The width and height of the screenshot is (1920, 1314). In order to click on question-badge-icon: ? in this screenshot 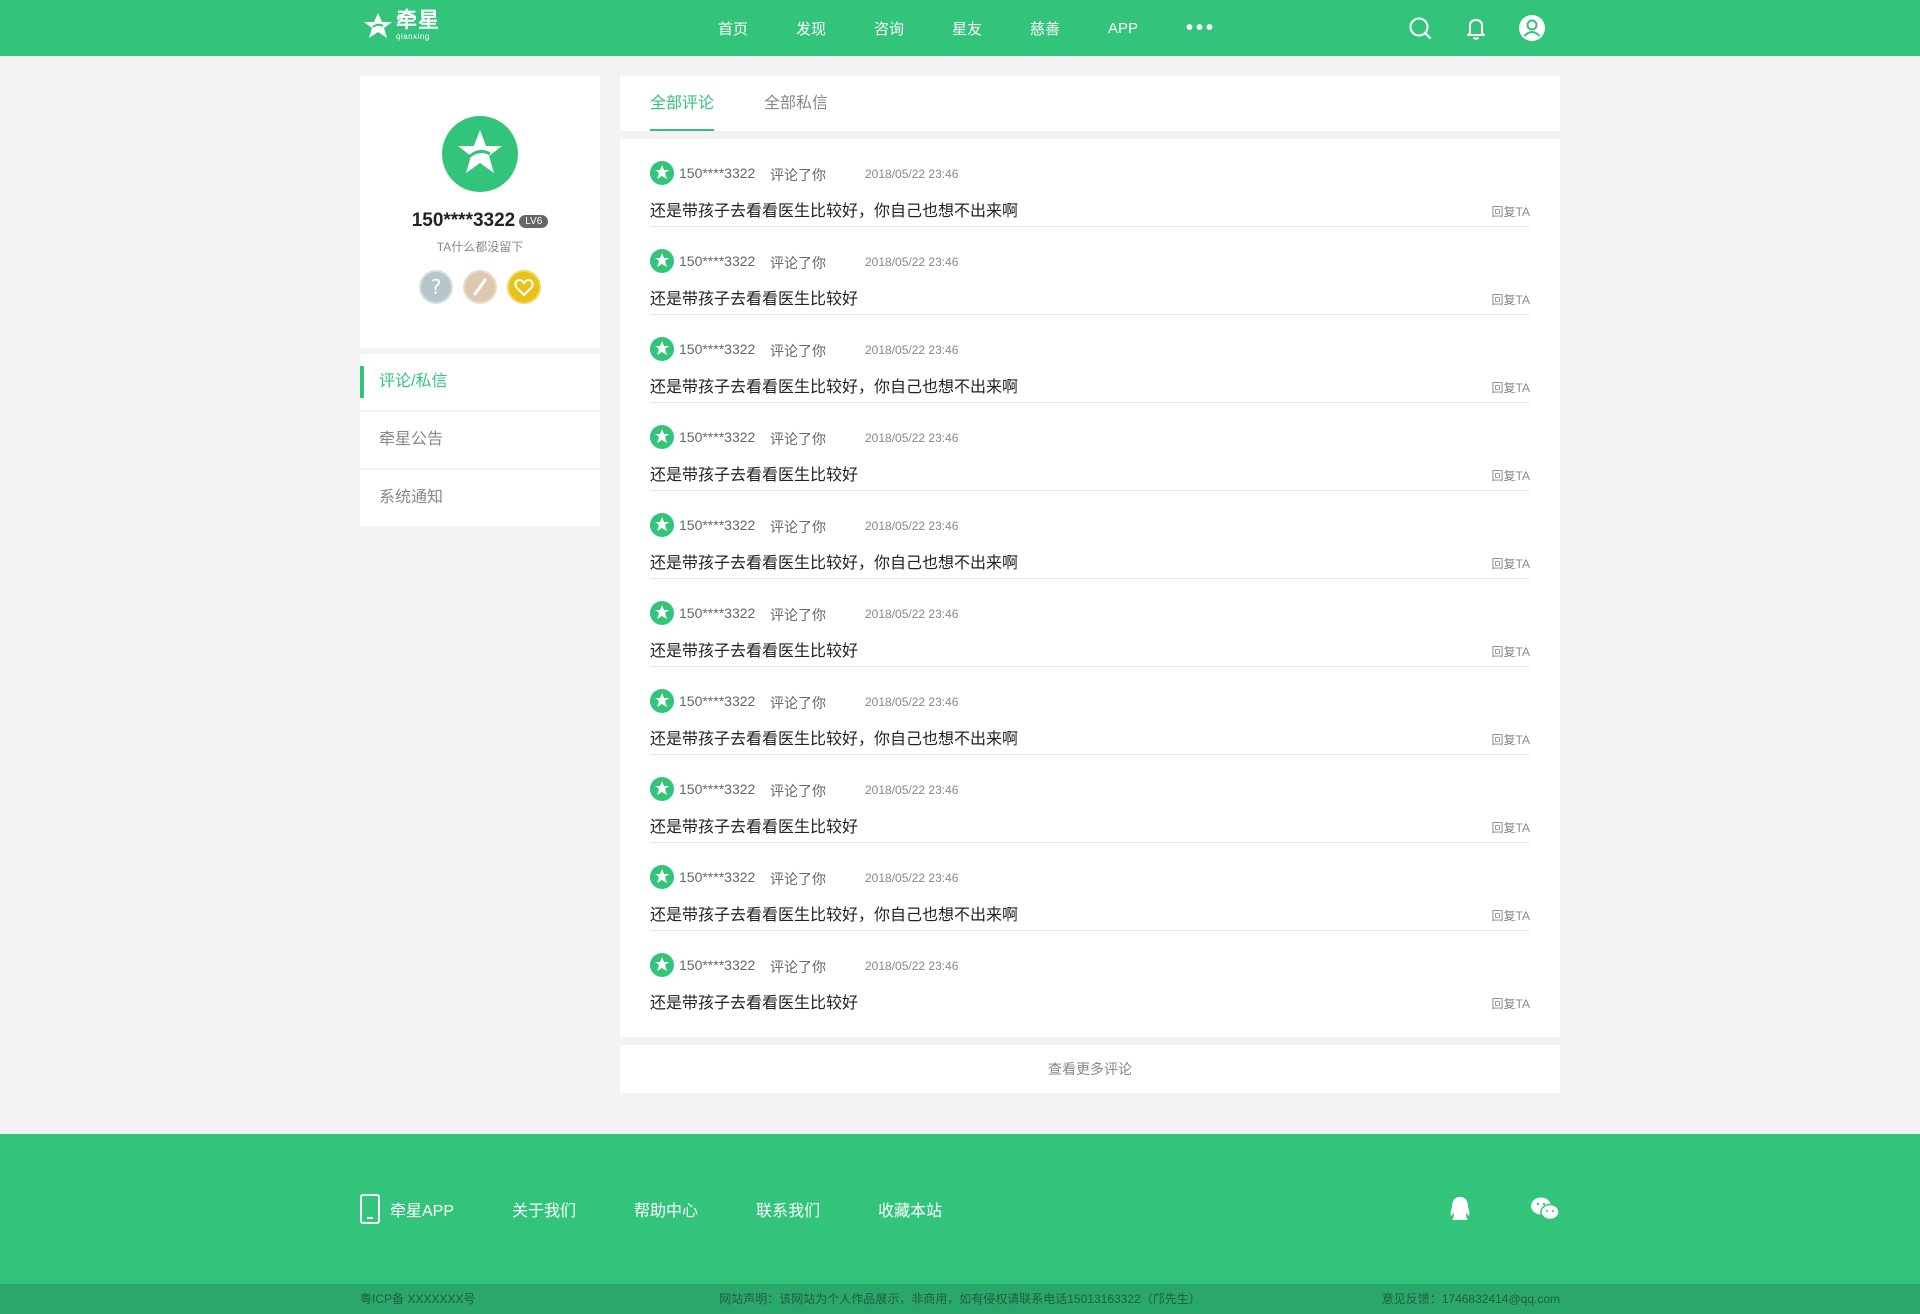, I will do `click(436, 287)`.